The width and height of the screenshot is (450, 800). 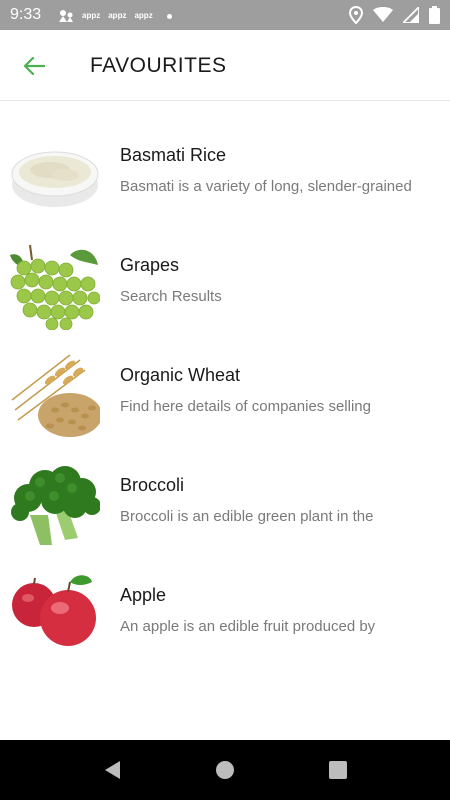 I want to click on recents-square-icon, so click(x=338, y=770).